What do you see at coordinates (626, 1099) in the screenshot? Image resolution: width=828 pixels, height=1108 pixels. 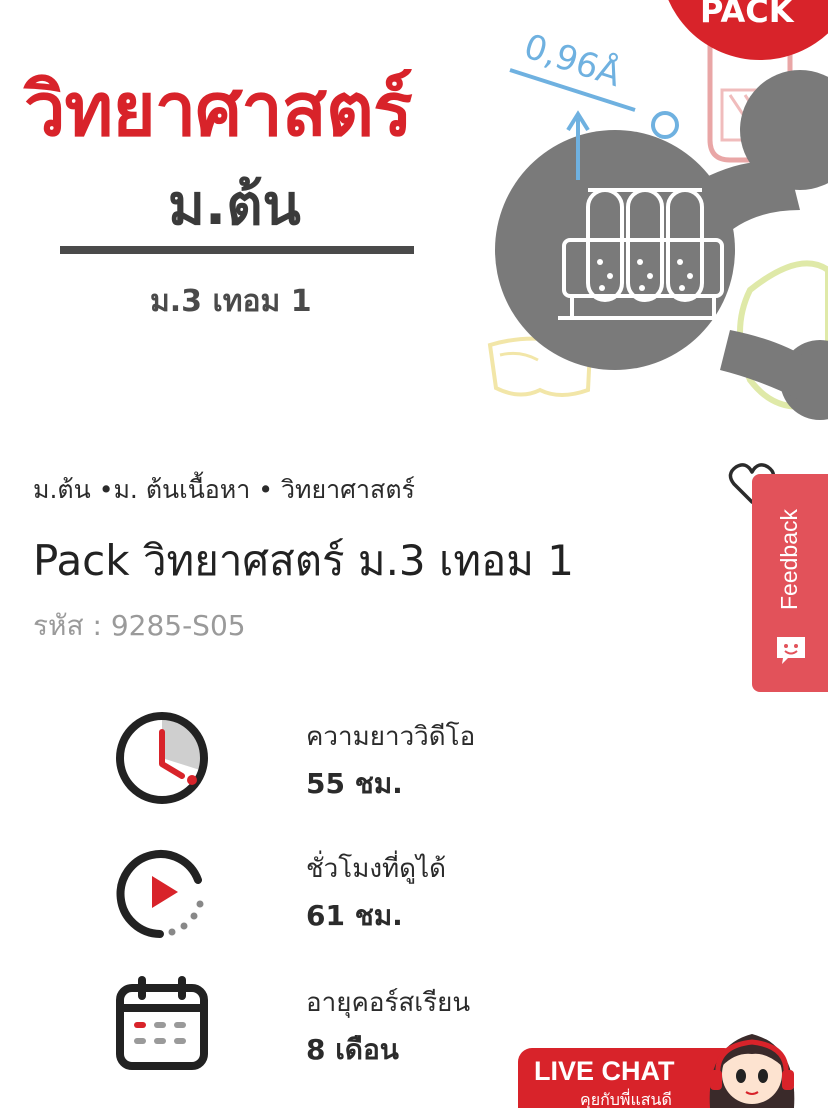 I see `live-chat-subtitle: คุยกับพี่แสนดี` at bounding box center [626, 1099].